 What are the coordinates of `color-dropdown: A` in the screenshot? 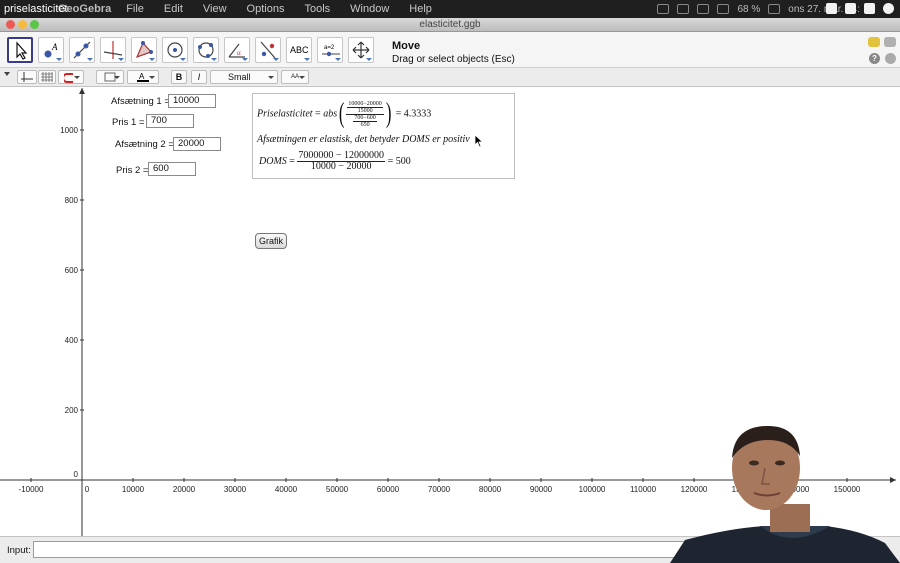 It's located at (143, 77).